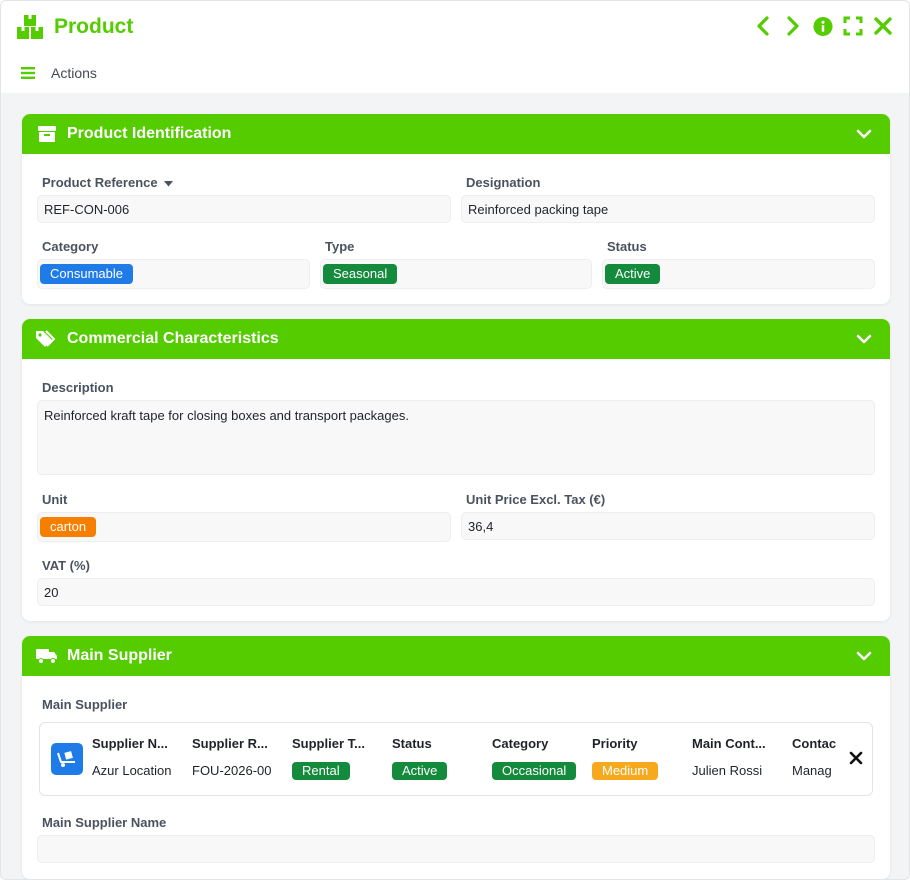 The image size is (910, 880). I want to click on status-label: Status, so click(627, 246).